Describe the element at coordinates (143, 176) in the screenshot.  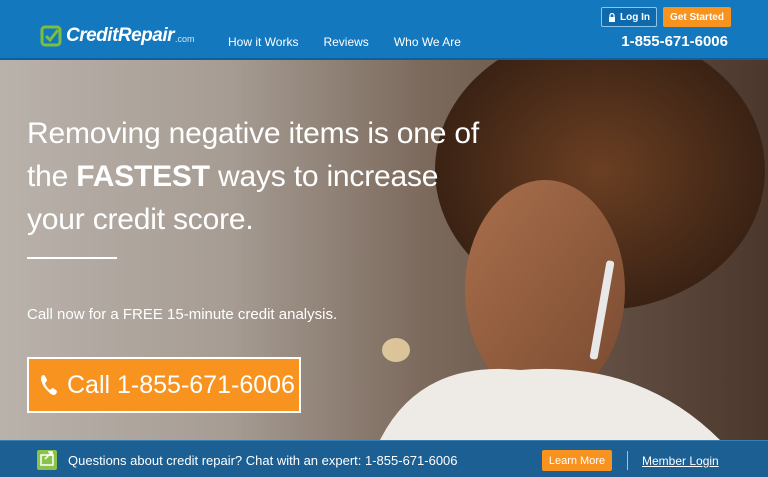
I see `headline-bold: FASTEST` at that location.